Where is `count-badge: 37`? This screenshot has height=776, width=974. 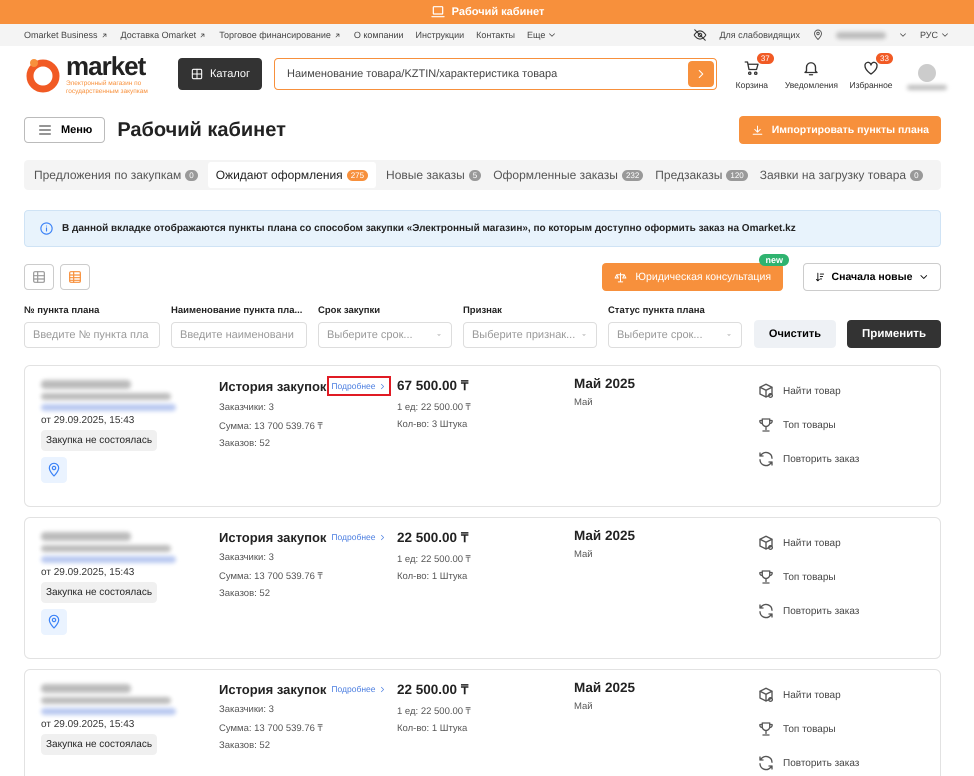
count-badge: 37 is located at coordinates (765, 58).